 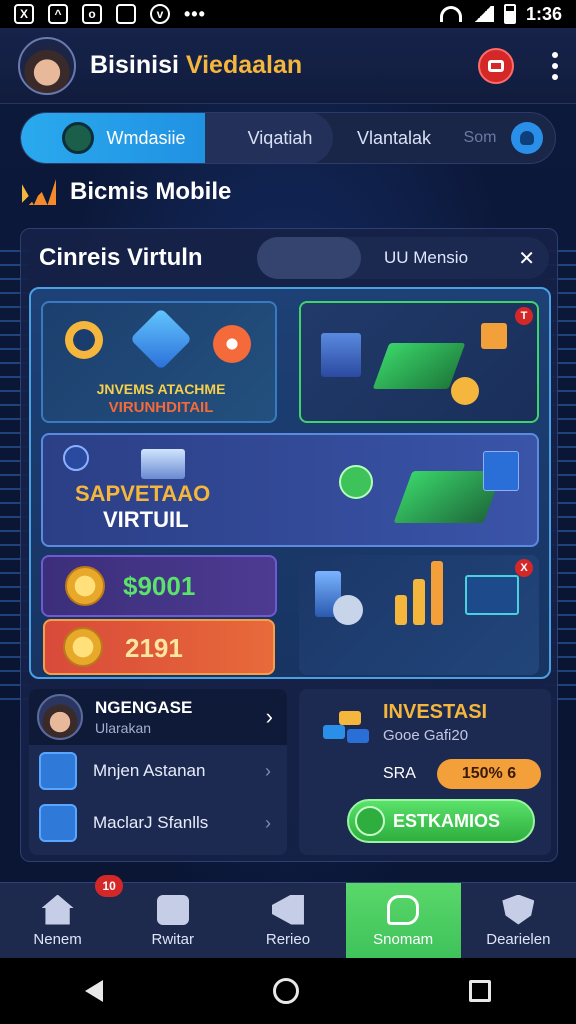 I want to click on user-icon, so click(x=527, y=138).